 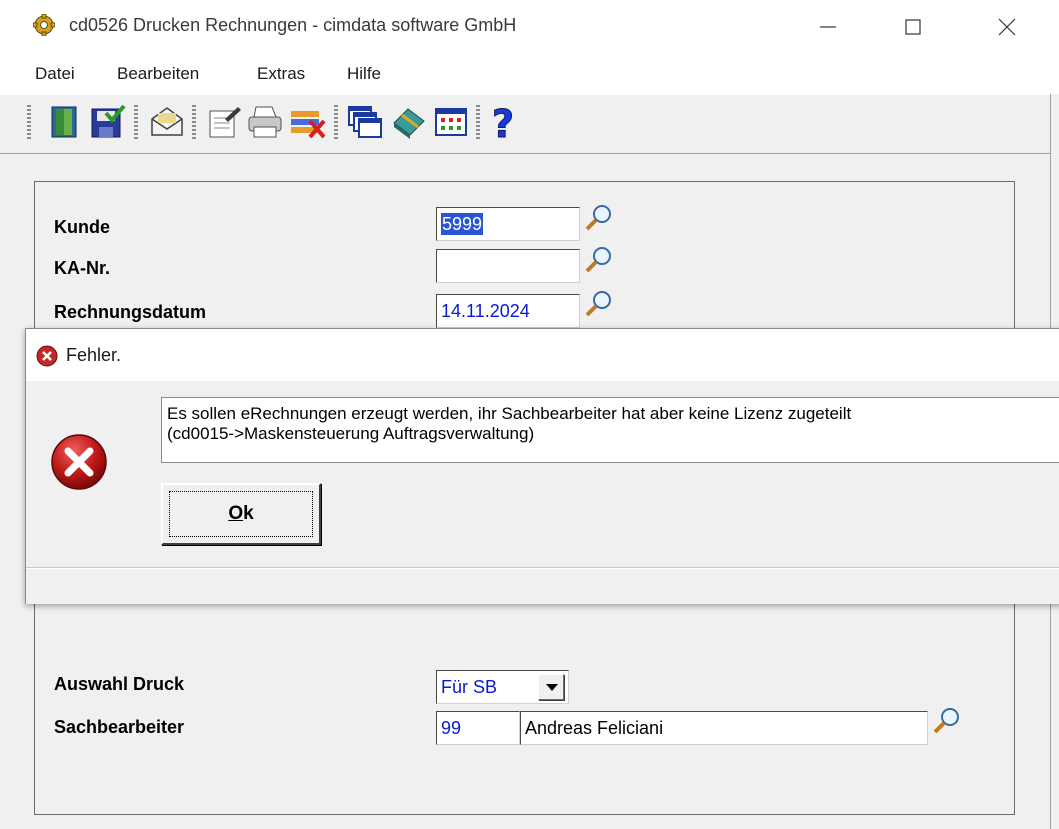 What do you see at coordinates (82, 268) in the screenshot?
I see `ka-nr-label: KA-Nr.` at bounding box center [82, 268].